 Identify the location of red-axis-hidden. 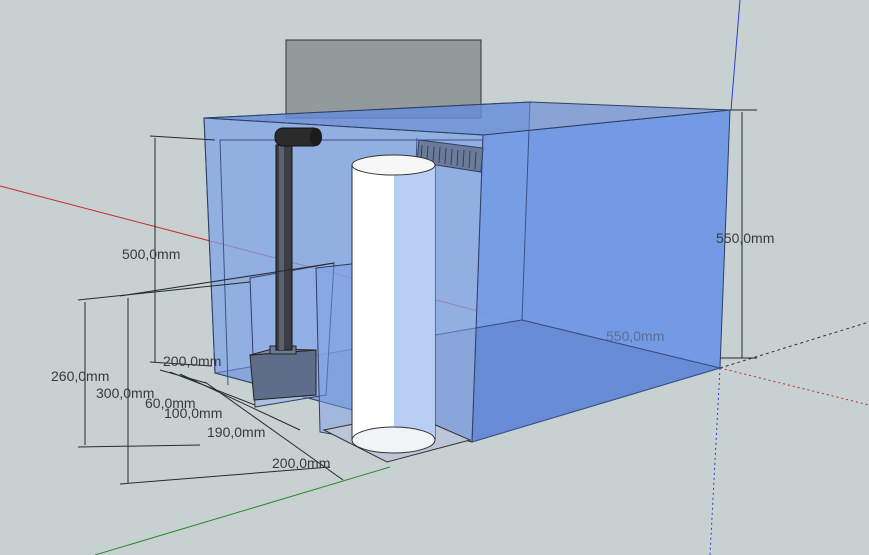
(794, 386).